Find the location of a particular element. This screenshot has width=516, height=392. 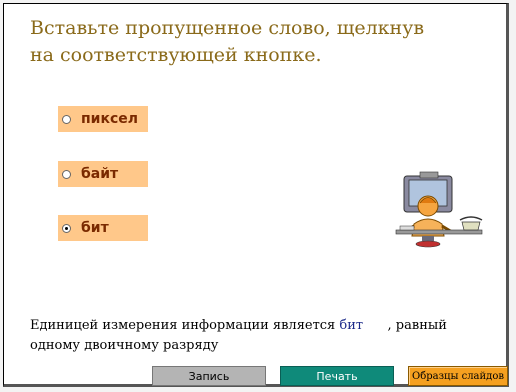

radio-selected-icon is located at coordinates (66, 228).